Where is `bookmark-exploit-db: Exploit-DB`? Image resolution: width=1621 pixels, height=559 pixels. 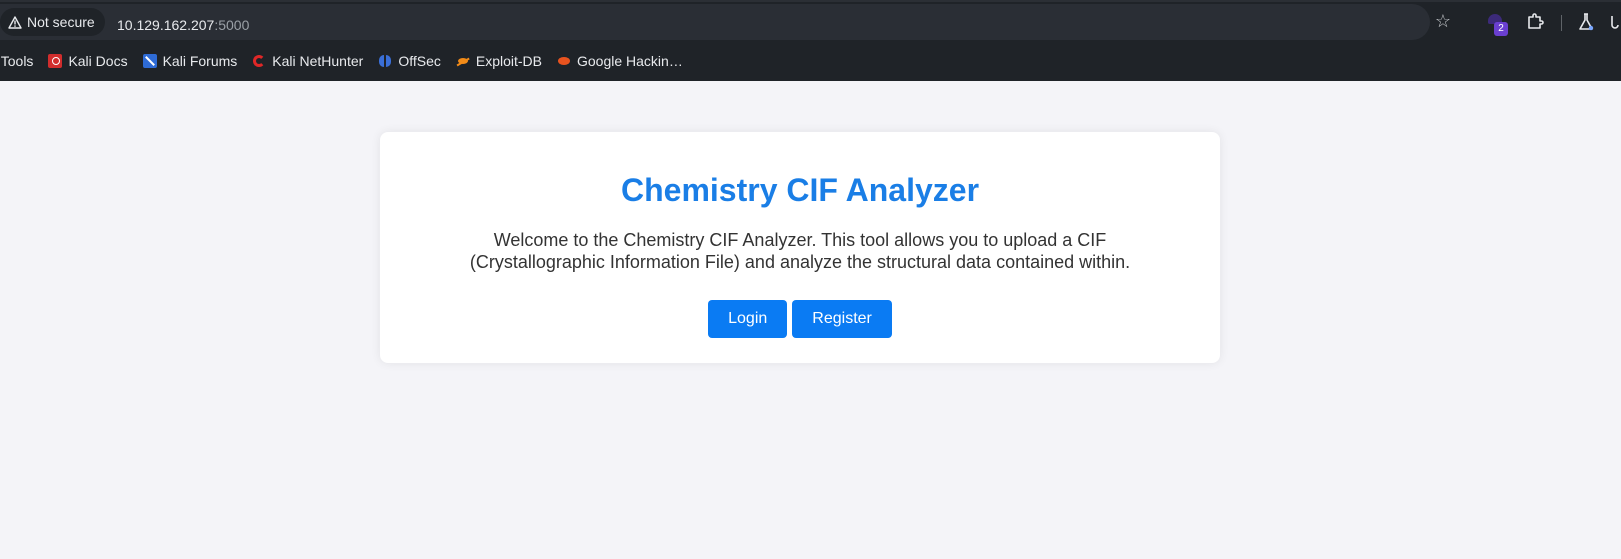
bookmark-exploit-db: Exploit-DB is located at coordinates (499, 61).